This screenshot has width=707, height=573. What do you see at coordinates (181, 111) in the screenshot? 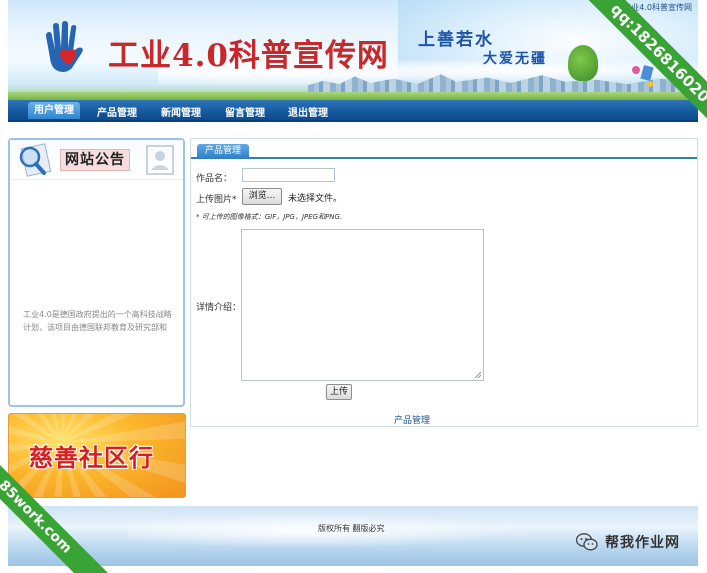
I see `nav-item-news-management: 新闻管理` at bounding box center [181, 111].